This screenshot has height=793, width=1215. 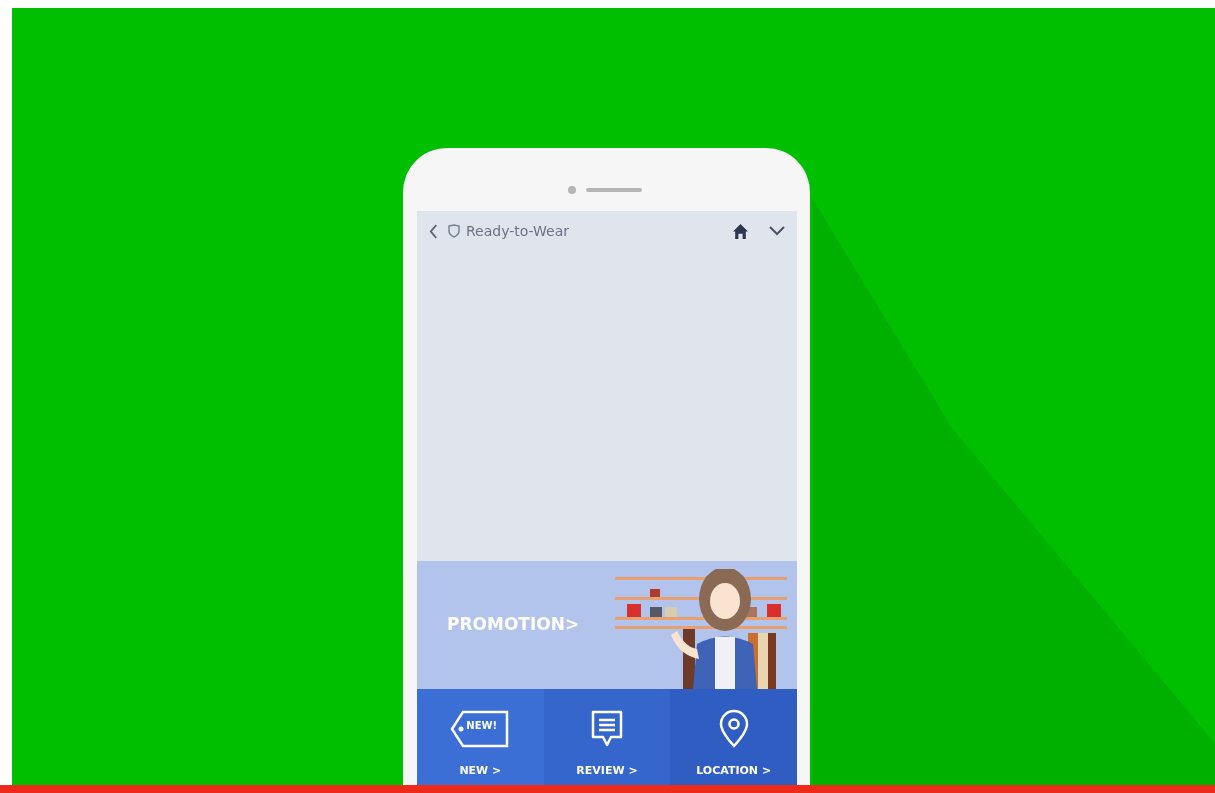 What do you see at coordinates (433, 231) in the screenshot?
I see `back-button` at bounding box center [433, 231].